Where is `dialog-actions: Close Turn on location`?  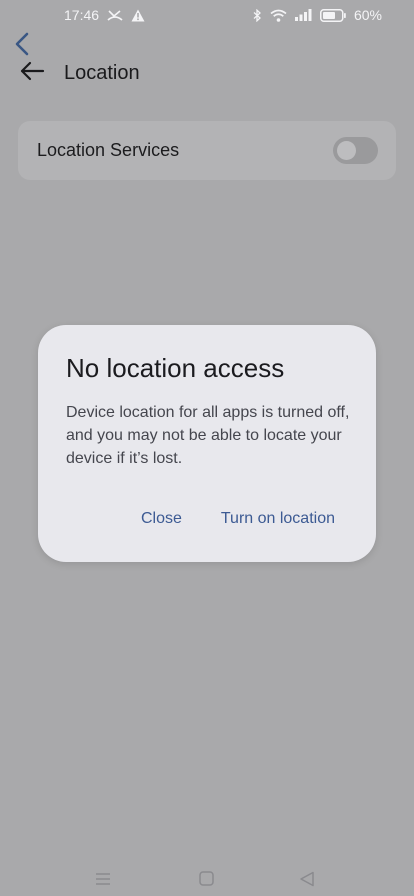
dialog-actions: Close Turn on location is located at coordinates (238, 519).